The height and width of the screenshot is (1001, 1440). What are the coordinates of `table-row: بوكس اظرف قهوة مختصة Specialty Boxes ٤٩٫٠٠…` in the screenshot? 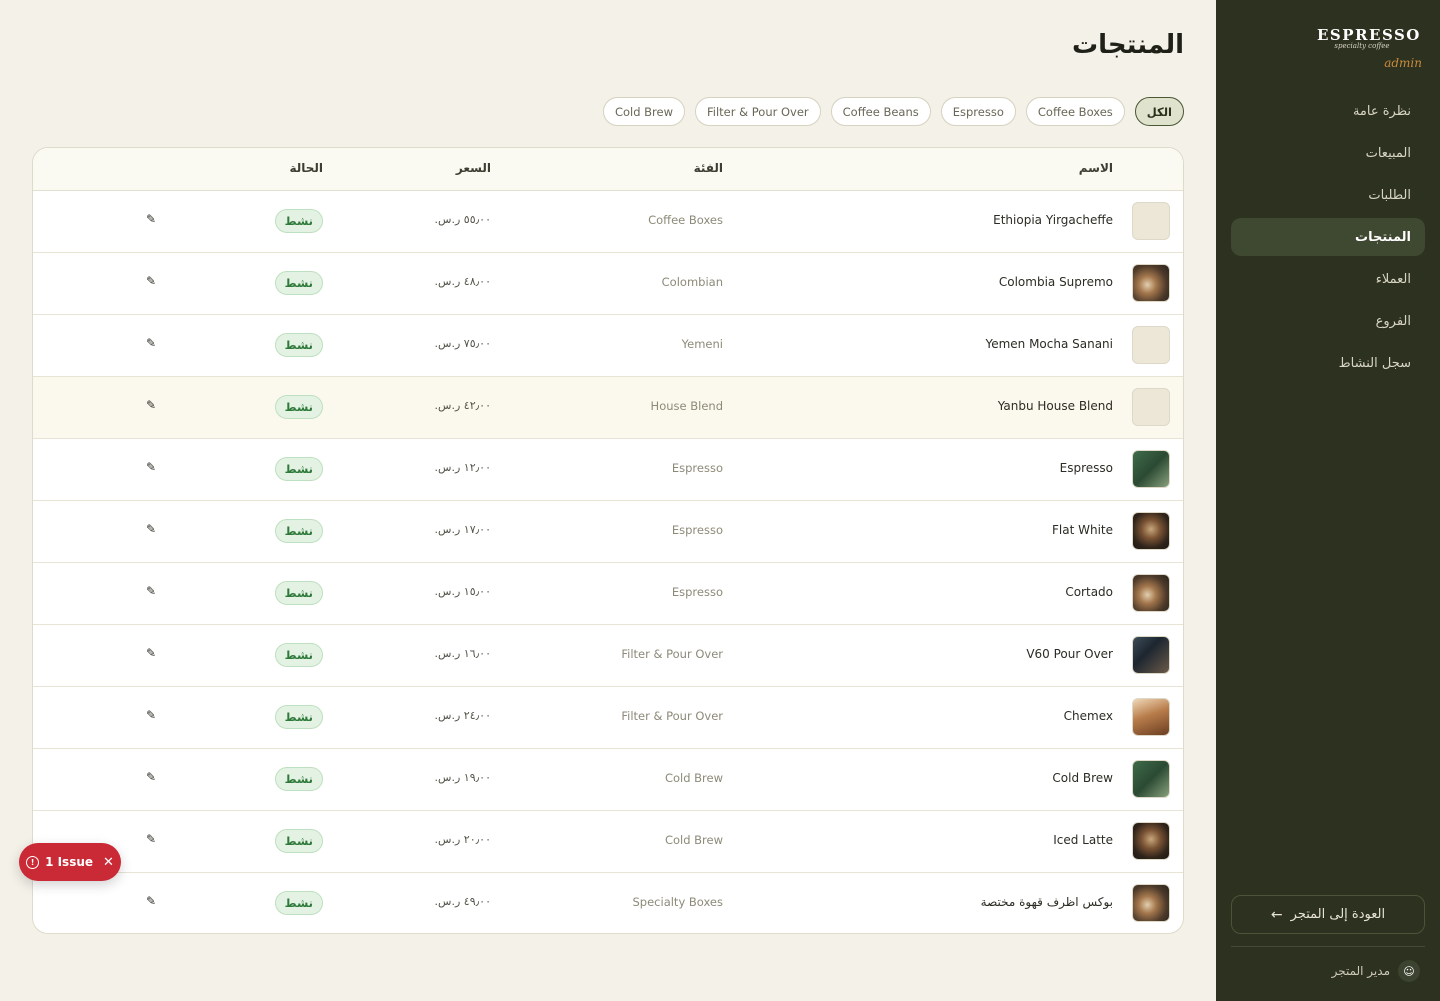 It's located at (608, 903).